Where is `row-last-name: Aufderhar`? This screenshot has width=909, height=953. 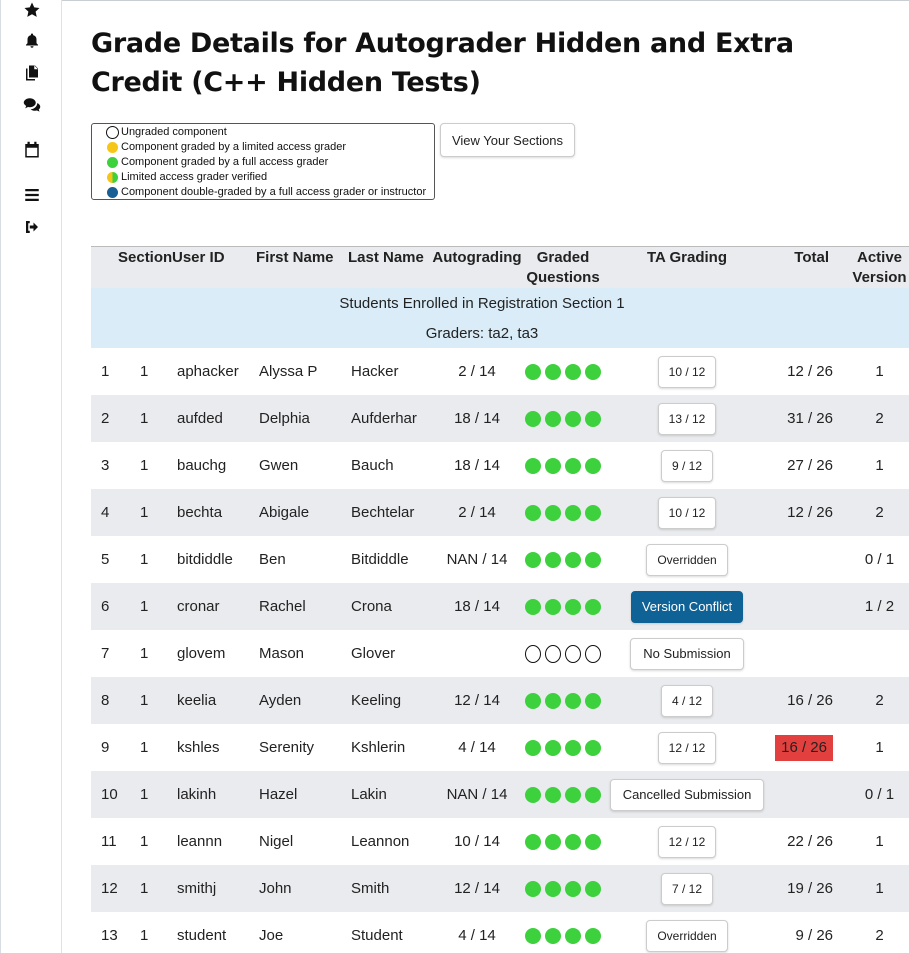 row-last-name: Aufderhar is located at coordinates (383, 418).